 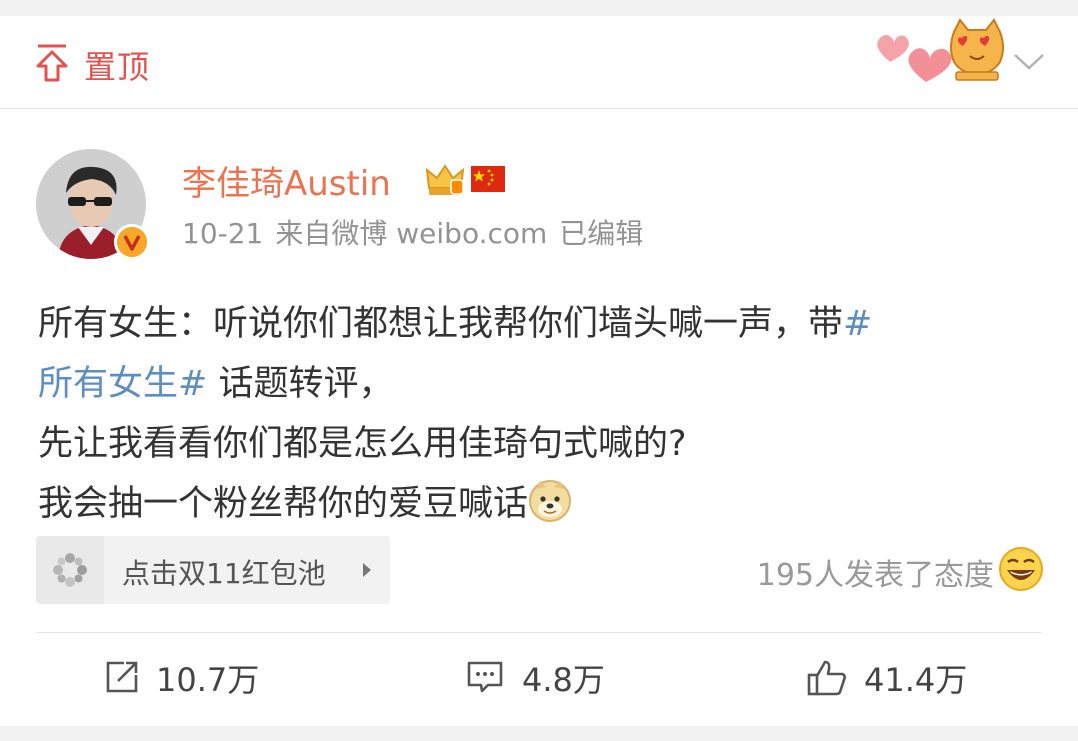 I want to click on action-bar: 10.7万 4.8万 41.4万, so click(x=539, y=679).